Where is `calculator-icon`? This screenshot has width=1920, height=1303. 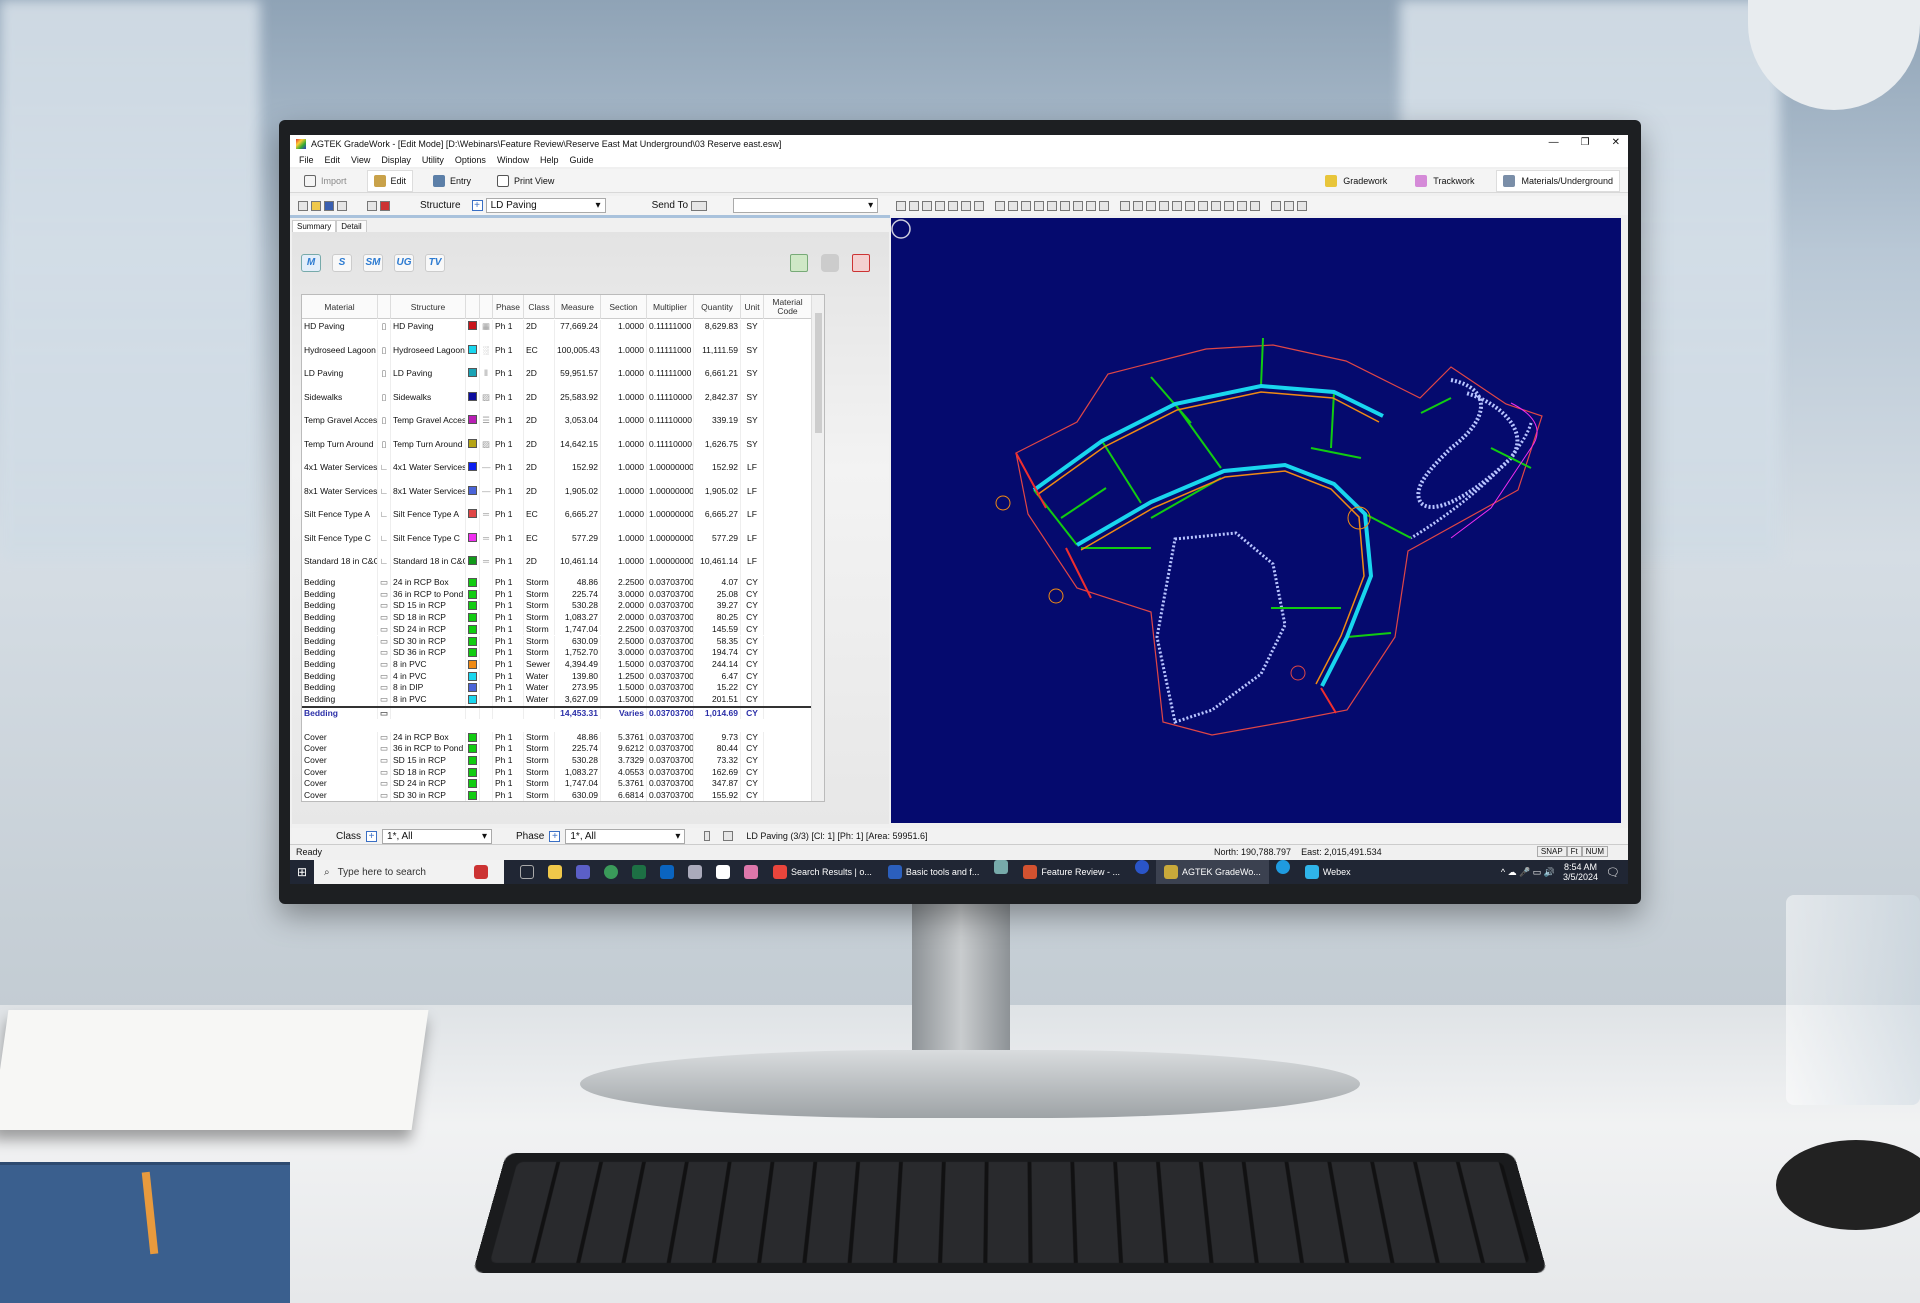 calculator-icon is located at coordinates (695, 872).